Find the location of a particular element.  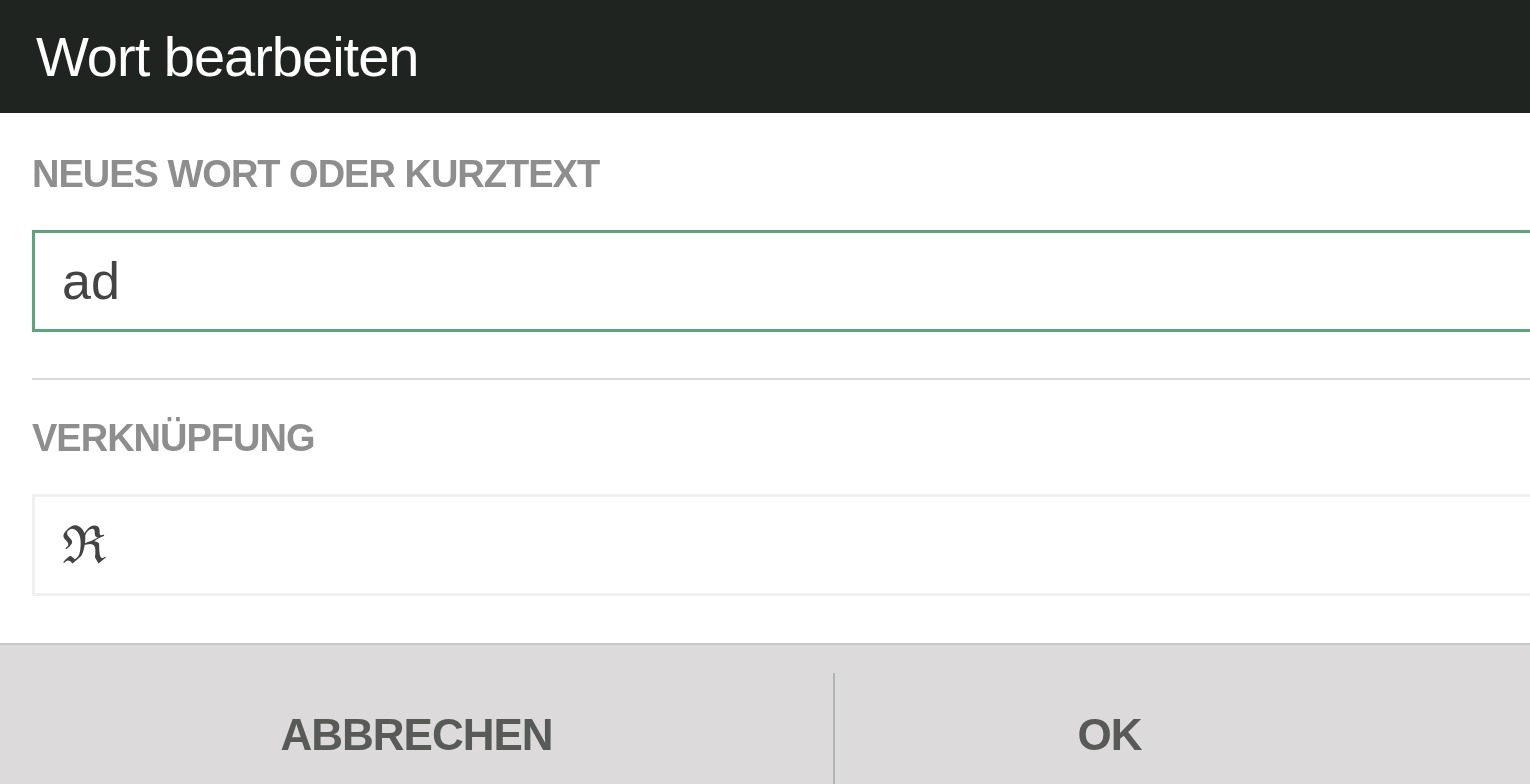

text-field: ℜ is located at coordinates (781, 545).